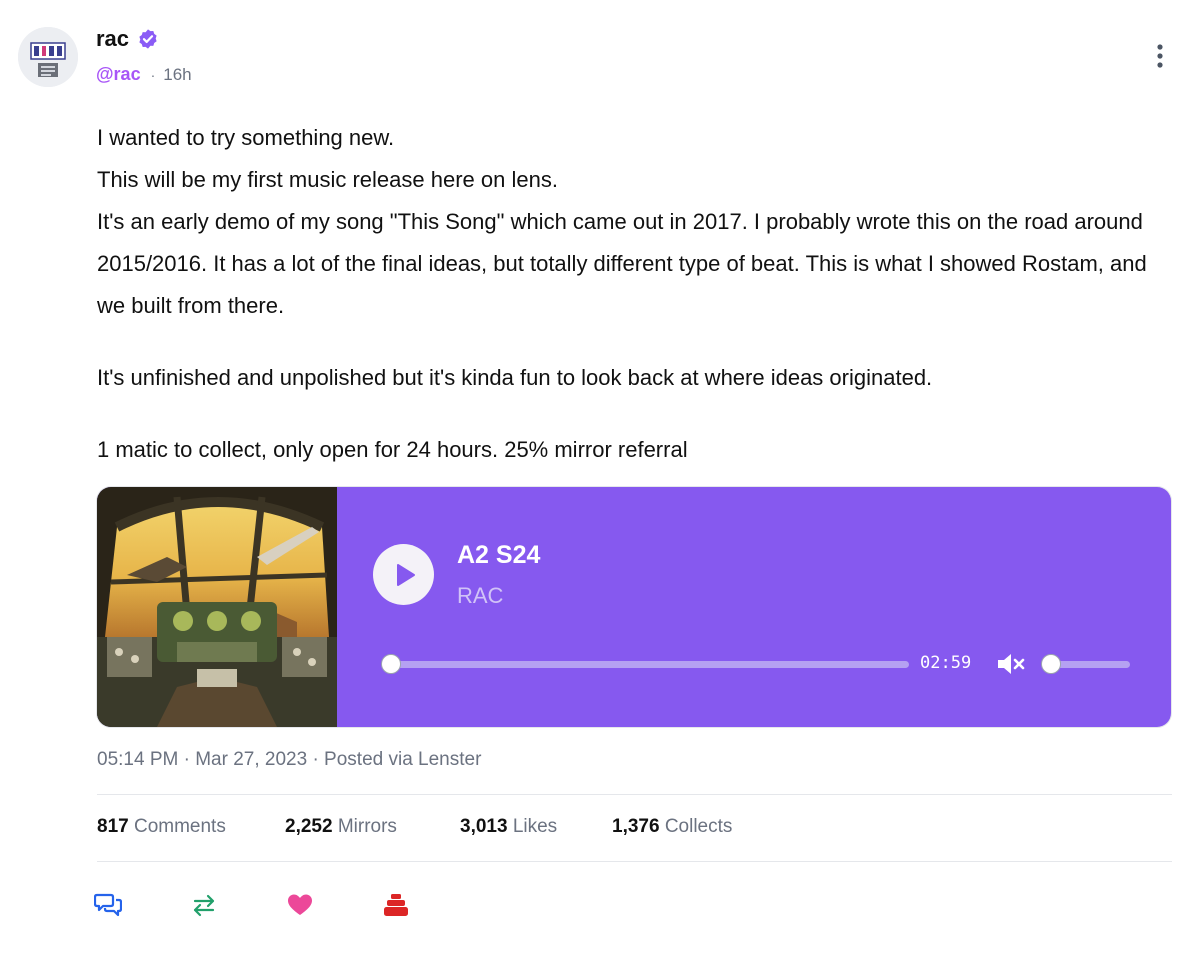  Describe the element at coordinates (179, 826) in the screenshot. I see `stat-label: Comments` at that location.